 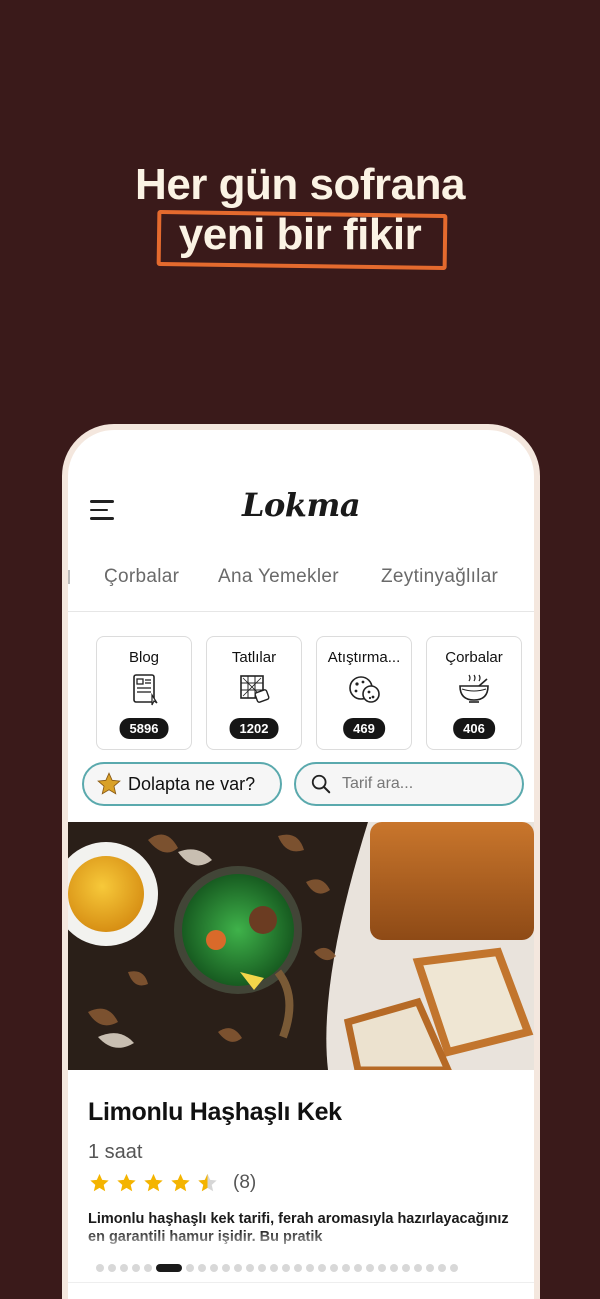 What do you see at coordinates (301, 1183) in the screenshot?
I see `recipe-rating: (8)` at bounding box center [301, 1183].